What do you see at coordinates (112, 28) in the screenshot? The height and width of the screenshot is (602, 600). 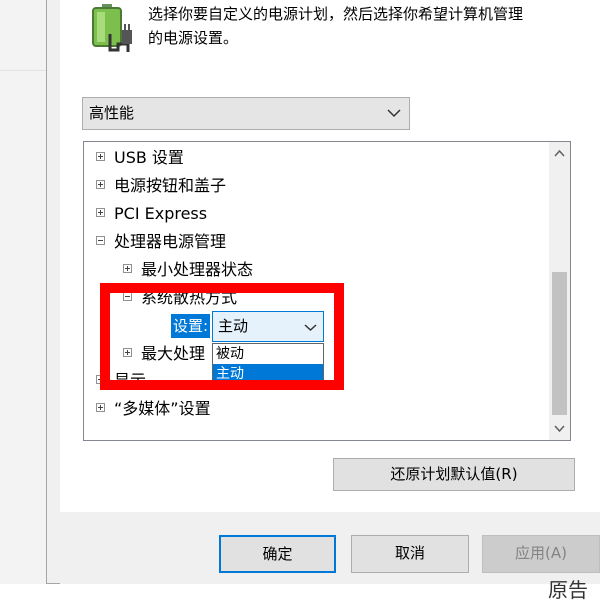 I see `battery-plug-icon` at bounding box center [112, 28].